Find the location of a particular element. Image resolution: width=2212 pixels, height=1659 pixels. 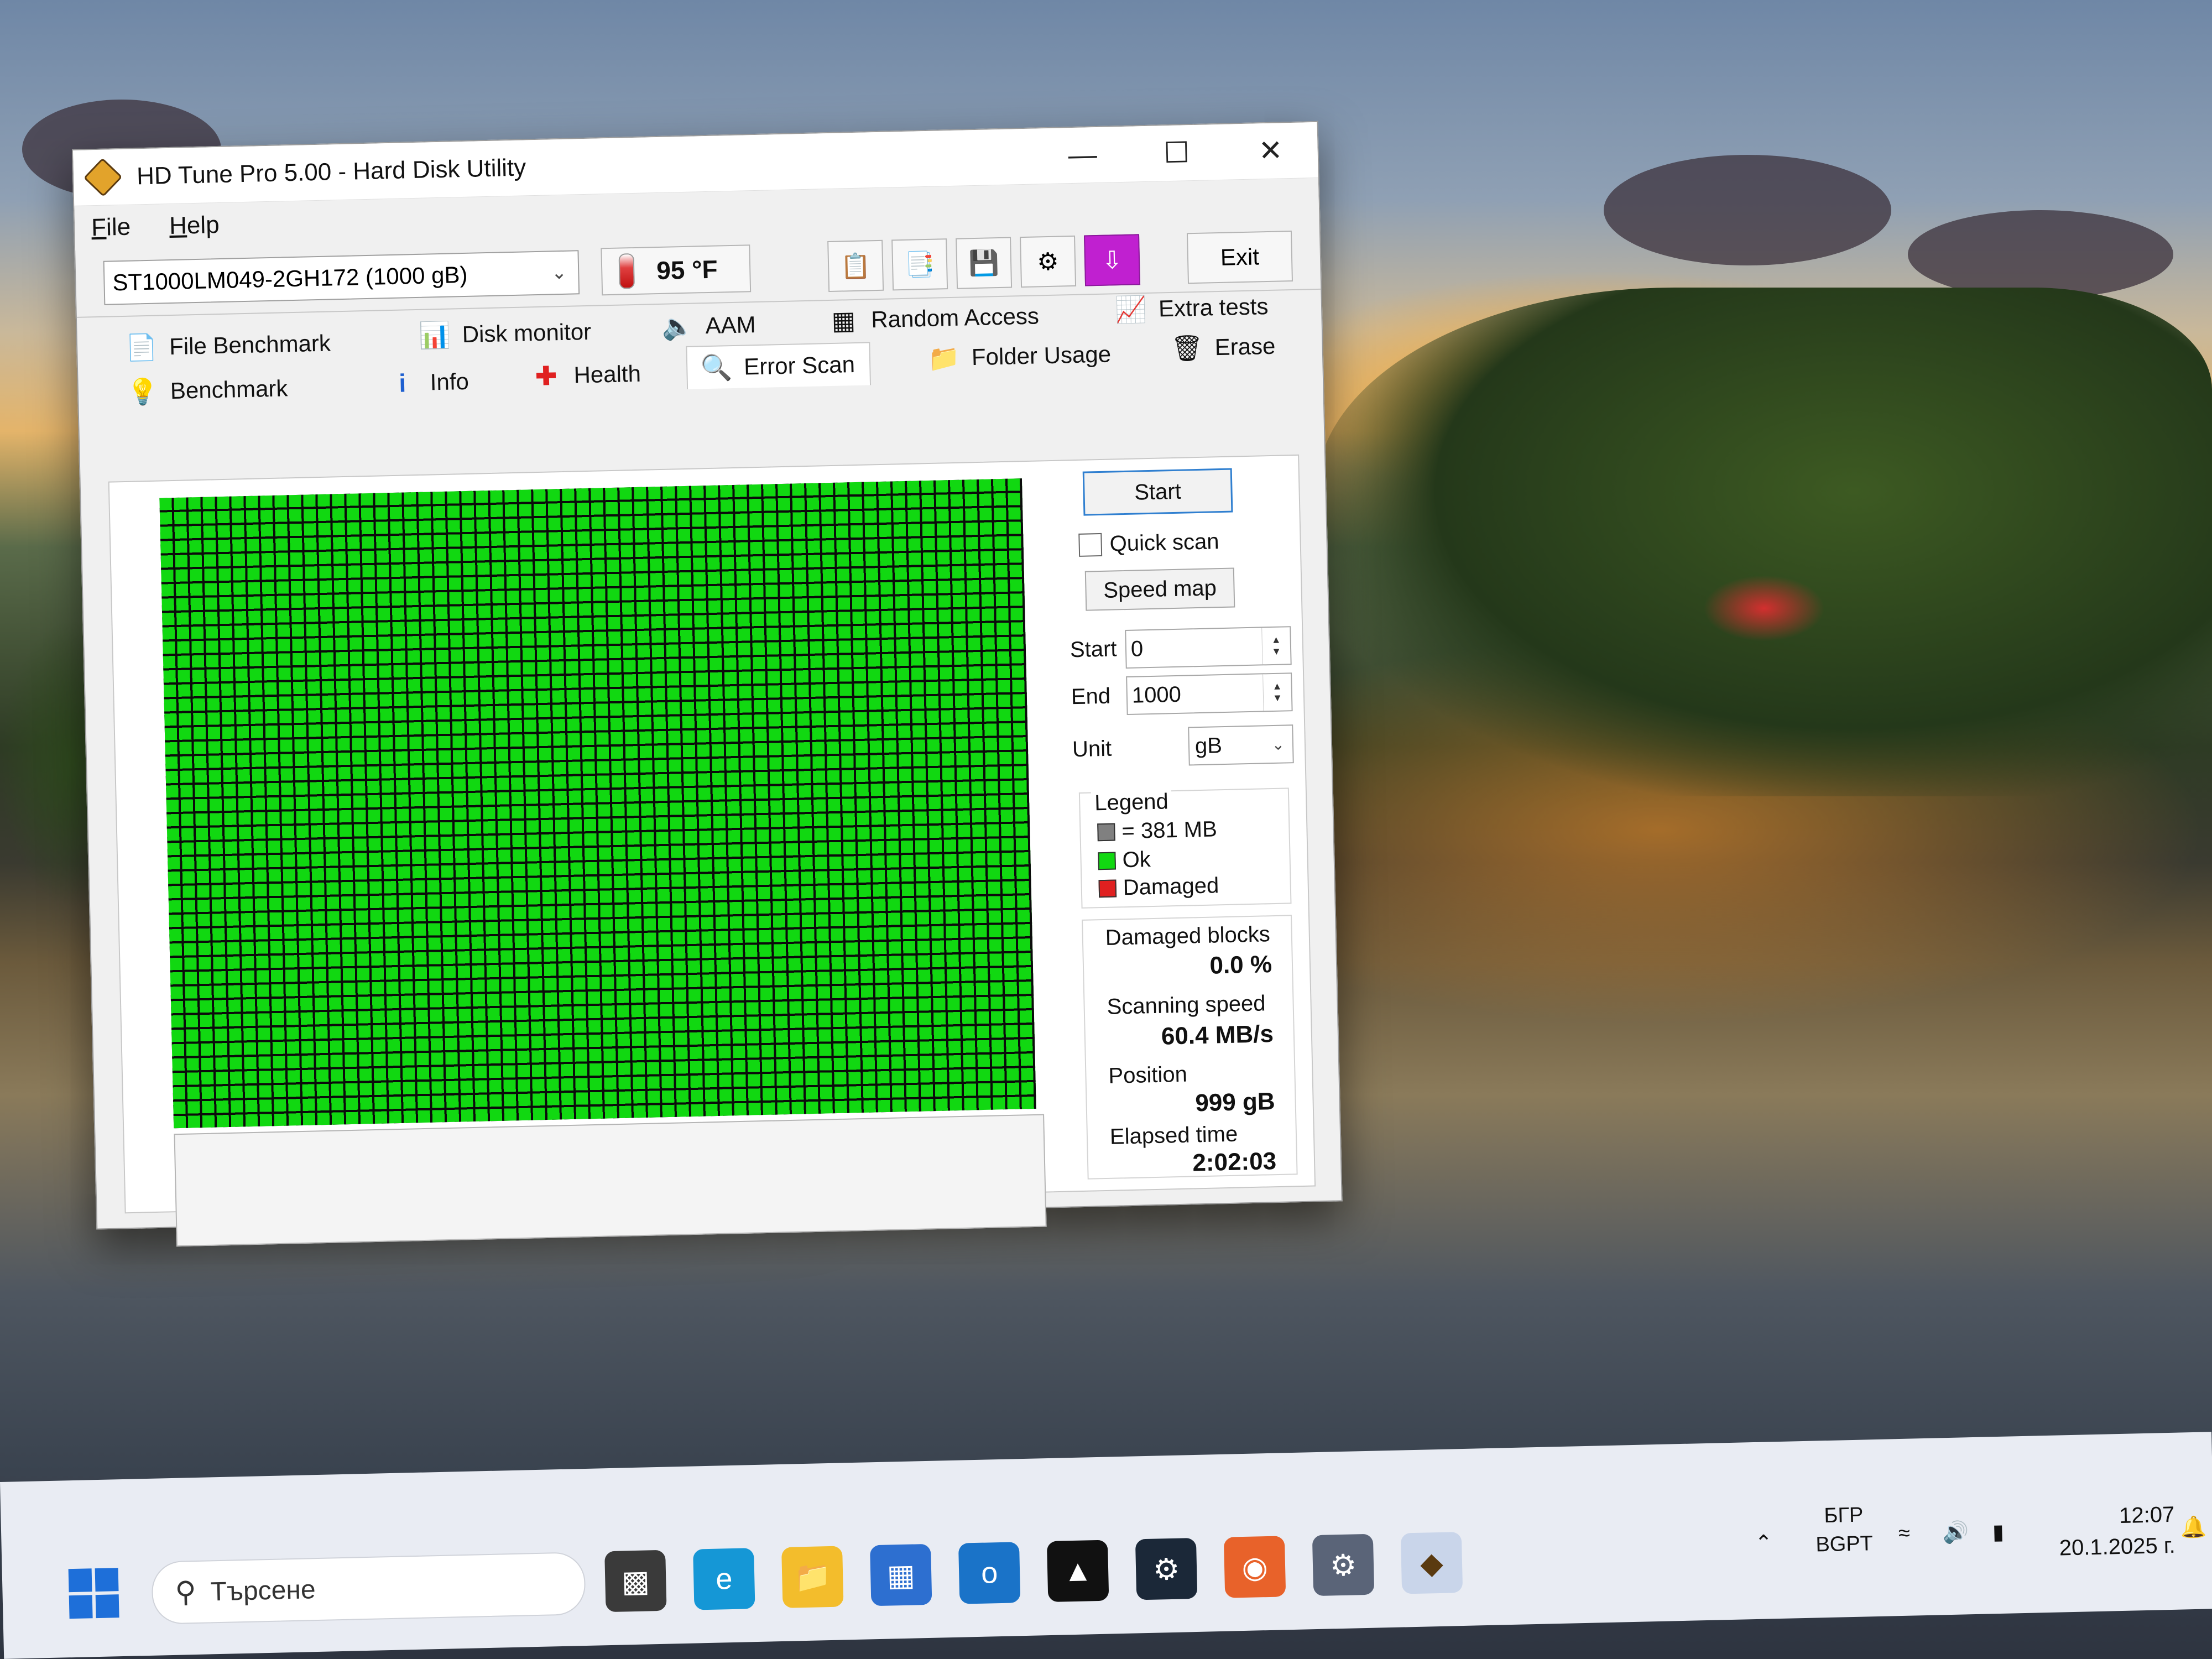

copy-icon: 📋 is located at coordinates (856, 266).